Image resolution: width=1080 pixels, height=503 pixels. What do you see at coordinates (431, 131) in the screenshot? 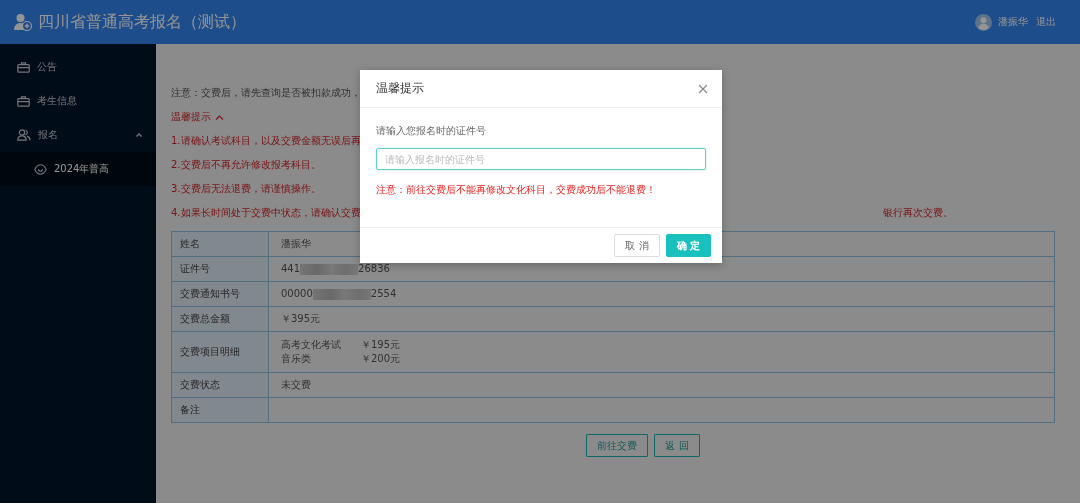
I see `field-label: 请输入您报名时的证件号` at bounding box center [431, 131].